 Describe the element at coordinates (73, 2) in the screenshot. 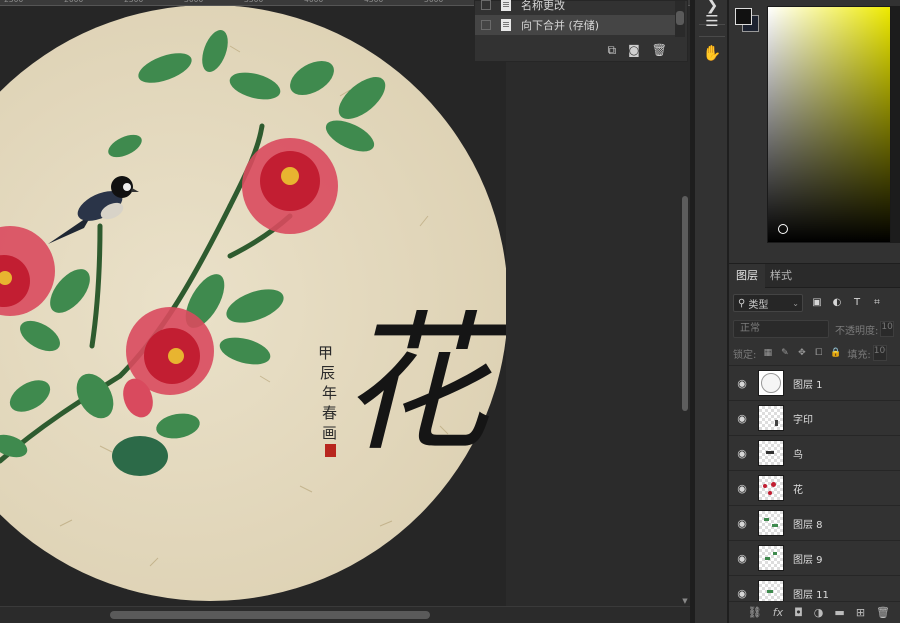

I see `ruler-tick-label: 2000` at that location.